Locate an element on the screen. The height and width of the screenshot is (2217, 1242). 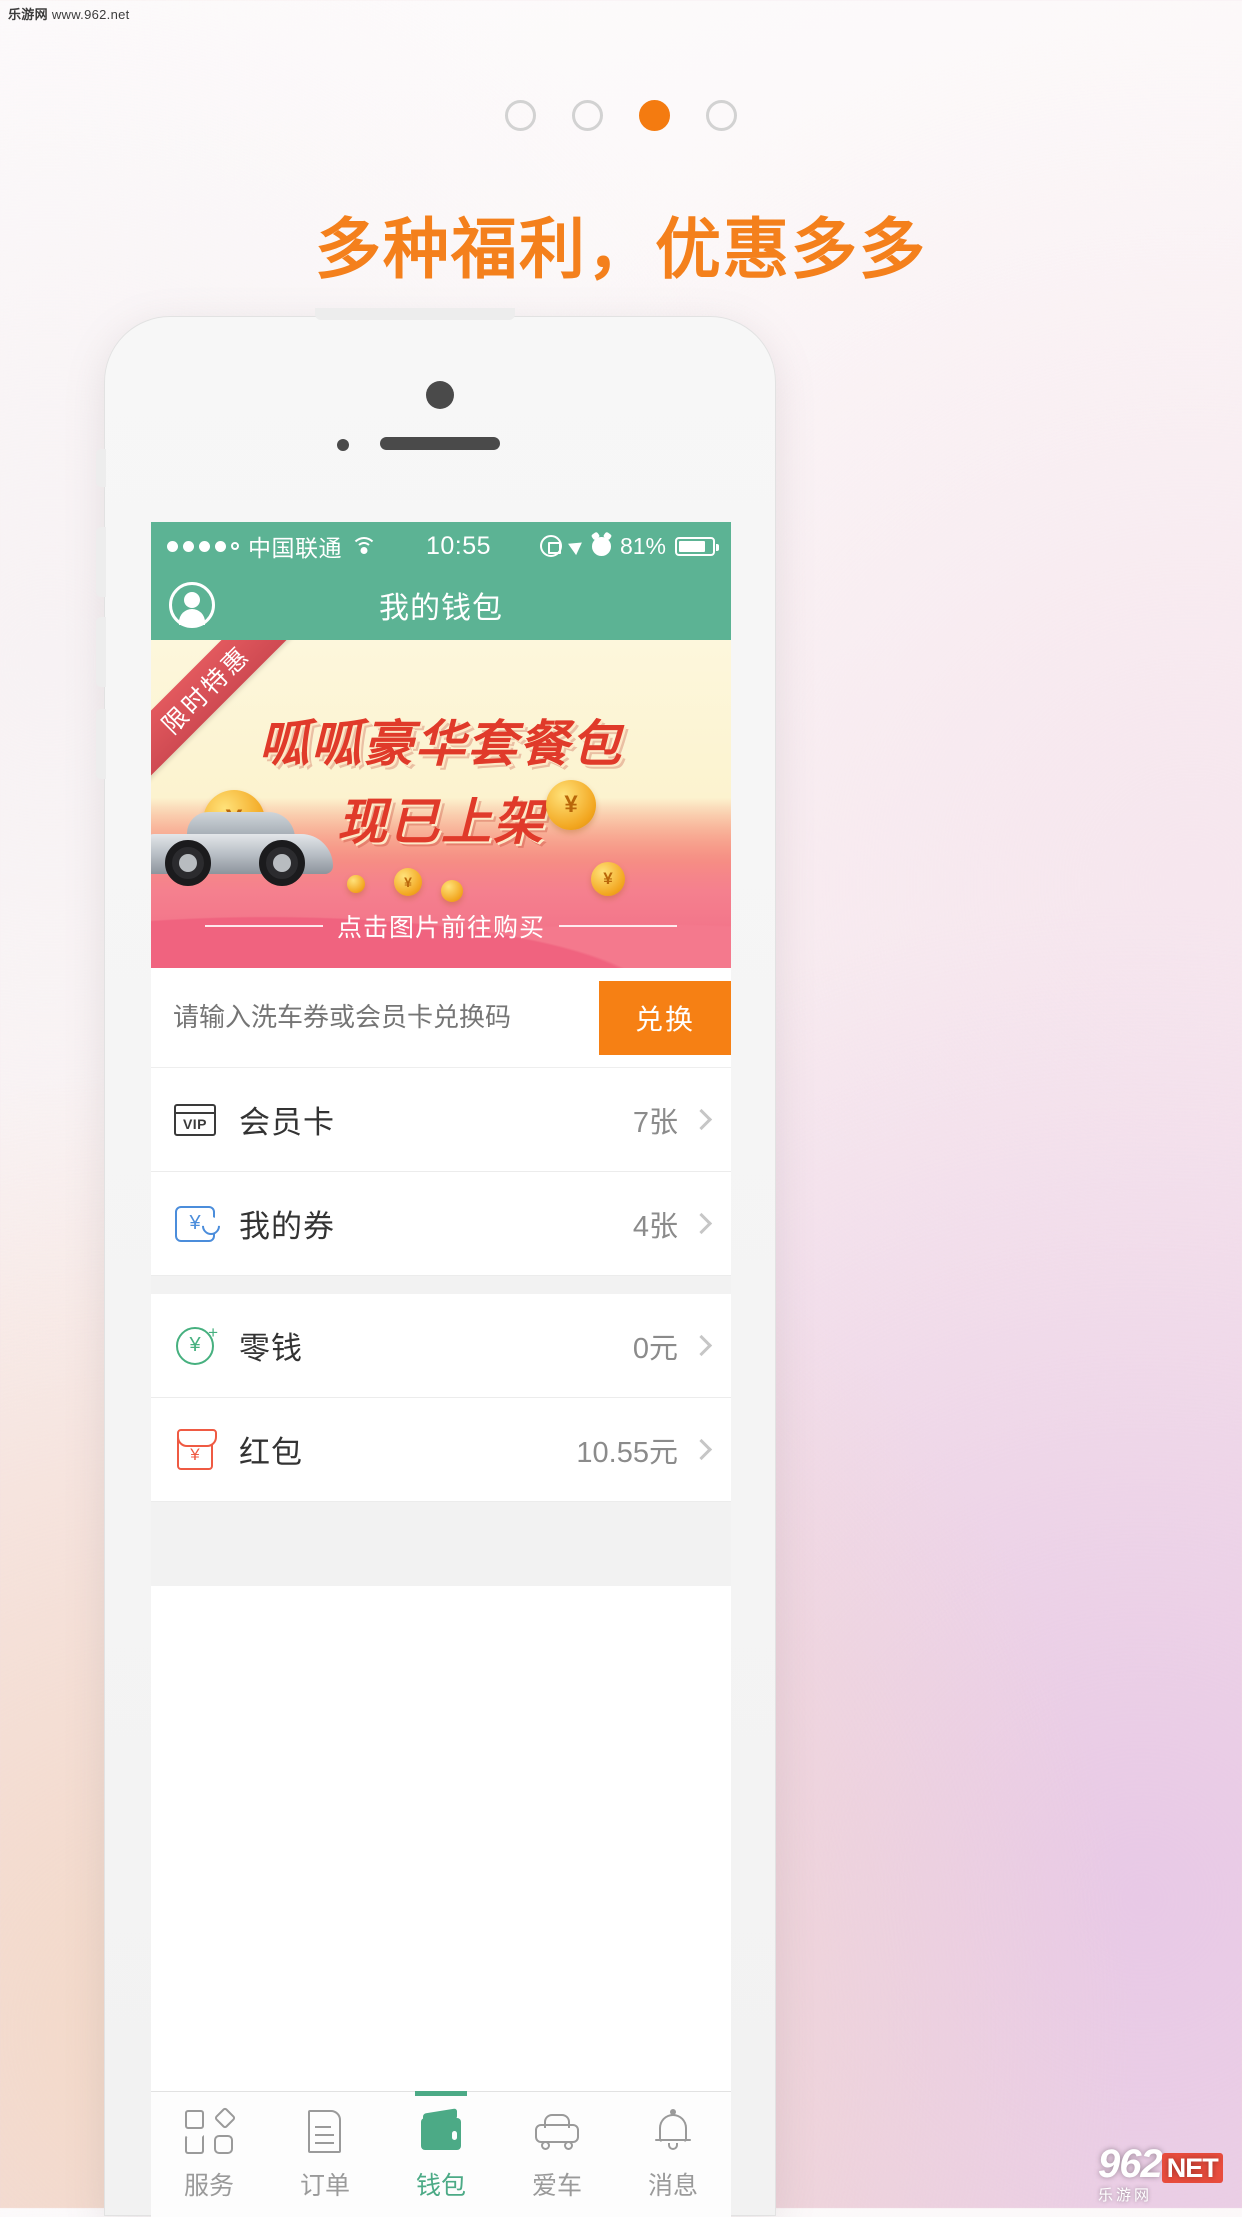
app-navbar: 我的钱包 is located at coordinates (441, 605).